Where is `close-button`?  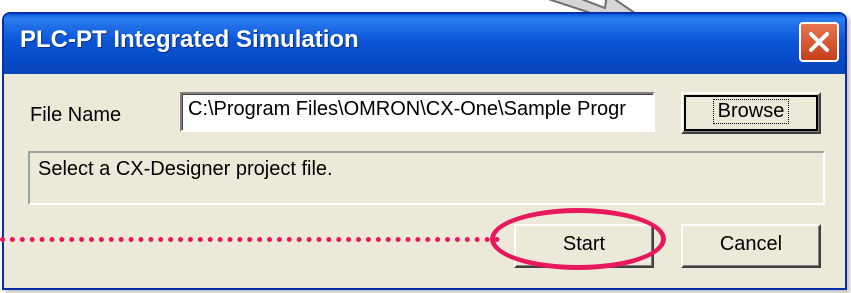
close-button is located at coordinates (819, 42).